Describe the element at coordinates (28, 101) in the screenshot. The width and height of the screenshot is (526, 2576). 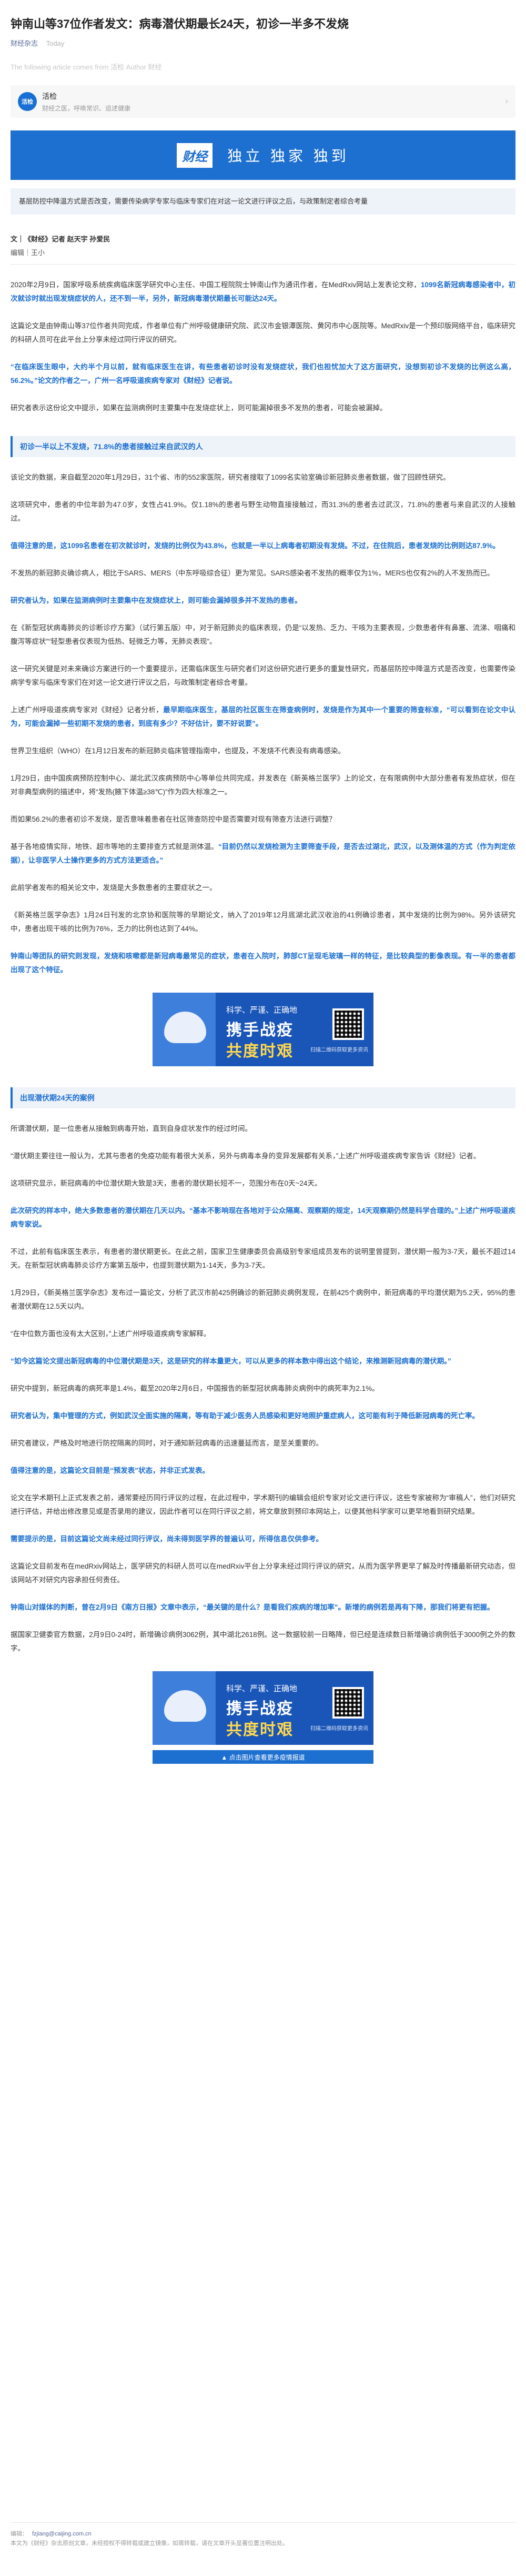
I see `account-avatar: 活检` at that location.